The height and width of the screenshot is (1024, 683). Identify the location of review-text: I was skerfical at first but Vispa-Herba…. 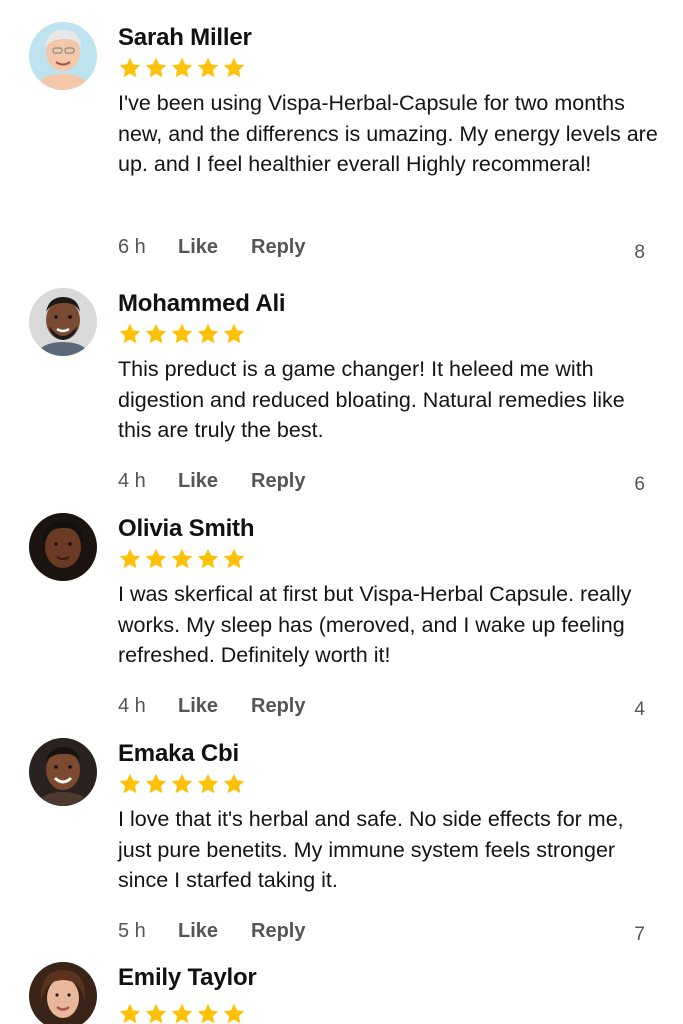
(375, 624).